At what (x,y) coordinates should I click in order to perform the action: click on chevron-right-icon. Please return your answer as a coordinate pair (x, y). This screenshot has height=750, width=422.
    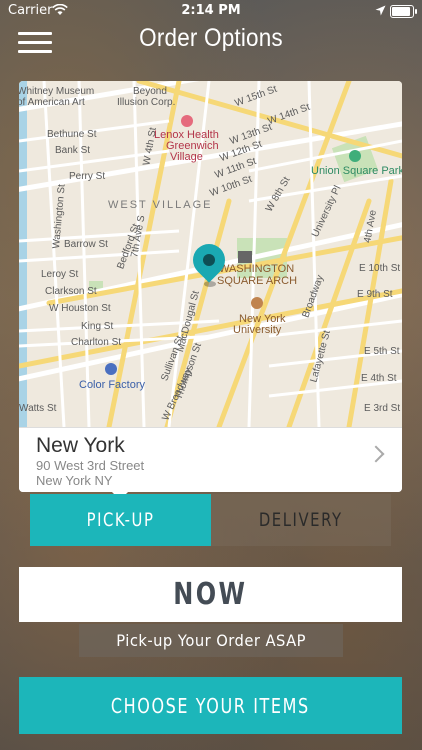
    Looking at the image, I should click on (376, 454).